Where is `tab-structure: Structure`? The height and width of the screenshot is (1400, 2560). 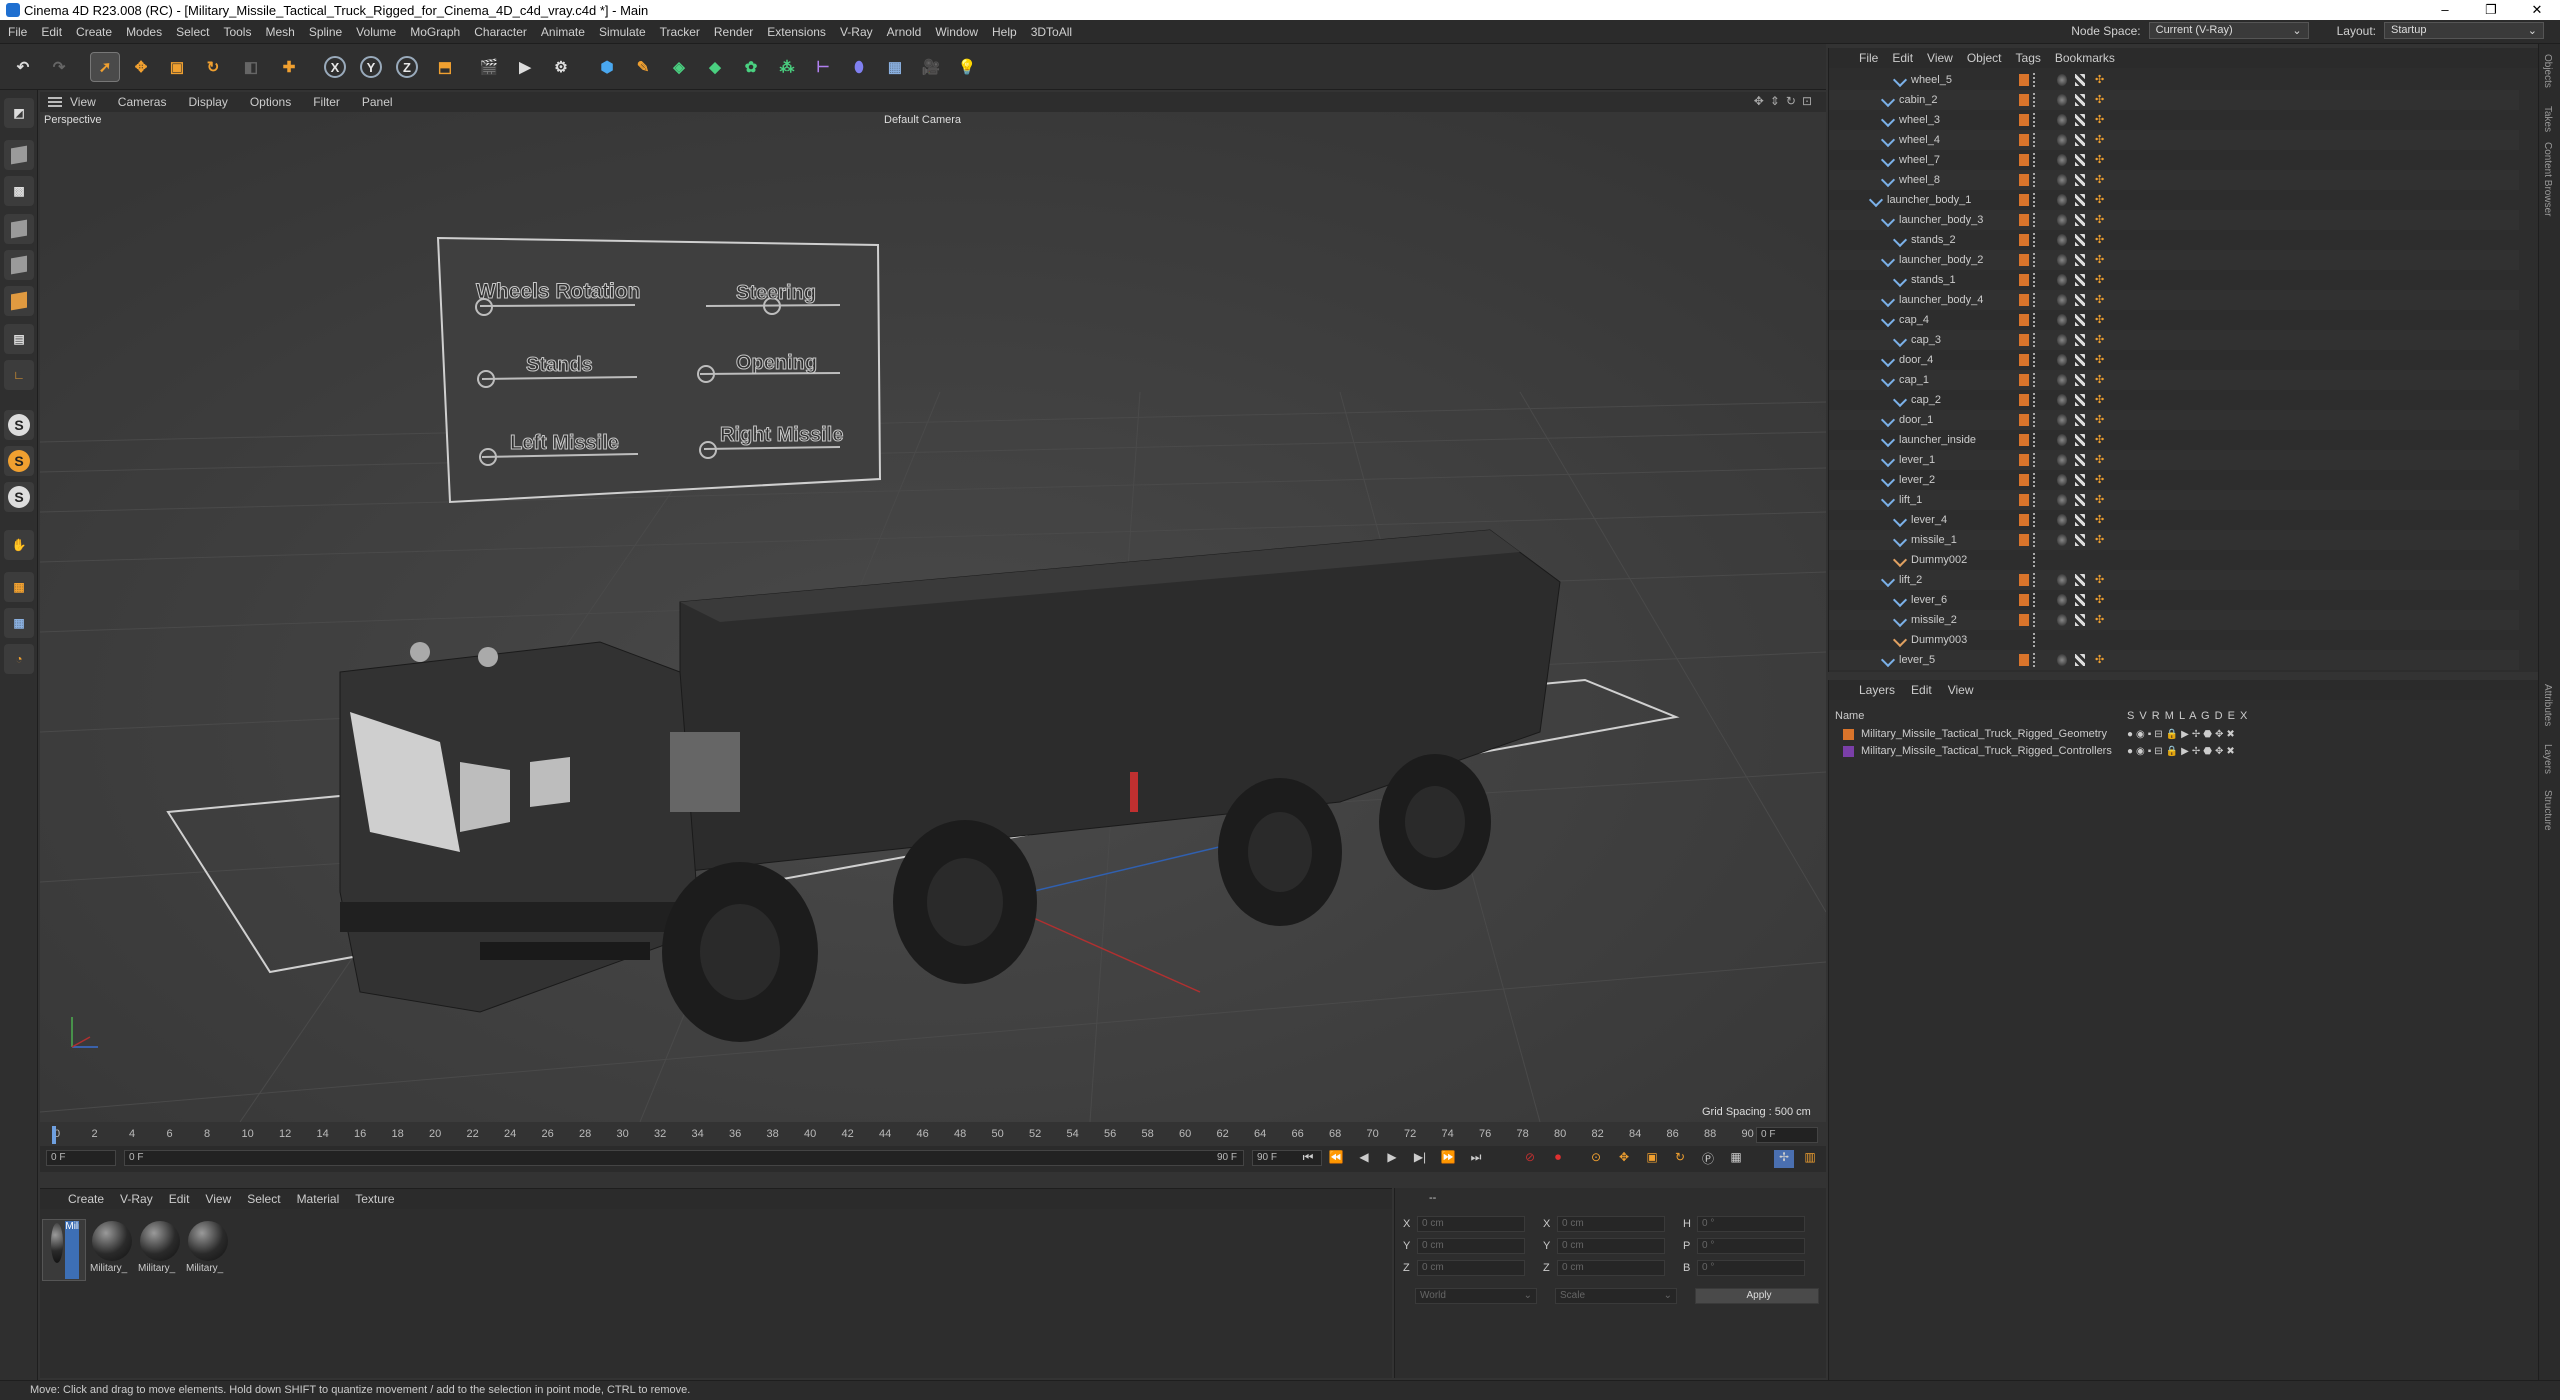
tab-structure: Structure is located at coordinates (2547, 810).